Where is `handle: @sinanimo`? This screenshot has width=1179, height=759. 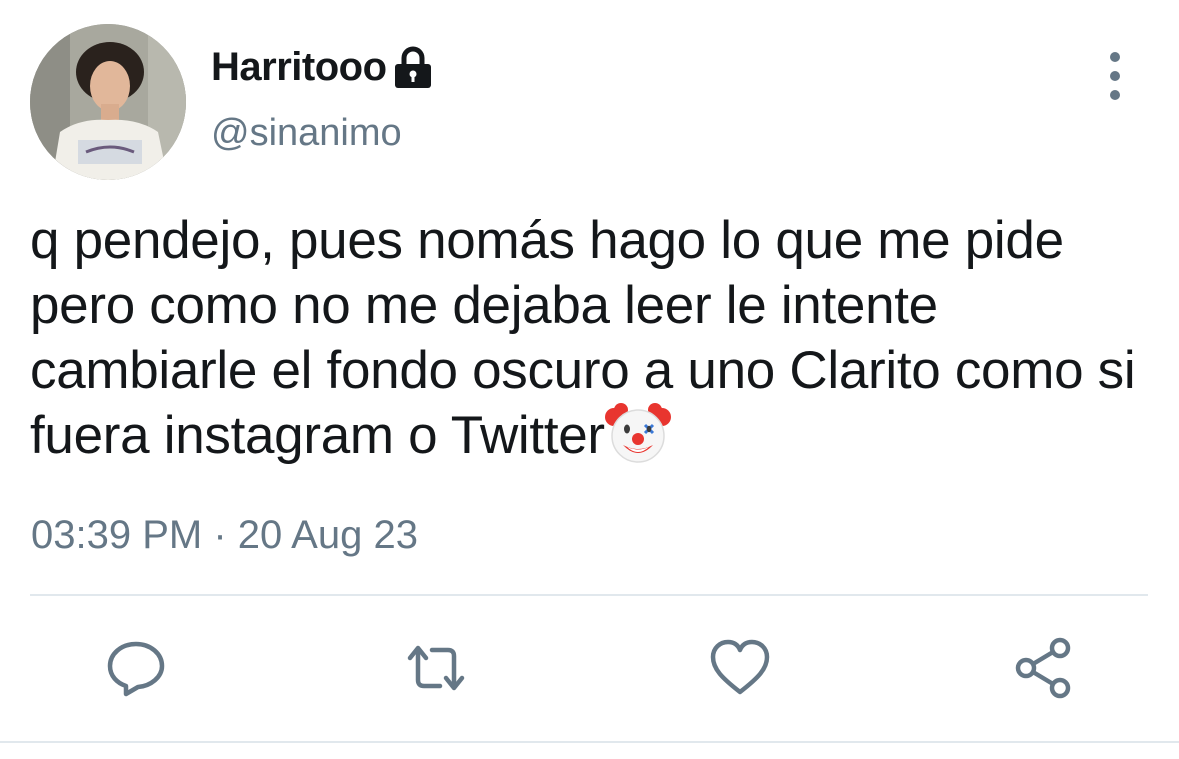 handle: @sinanimo is located at coordinates (306, 133).